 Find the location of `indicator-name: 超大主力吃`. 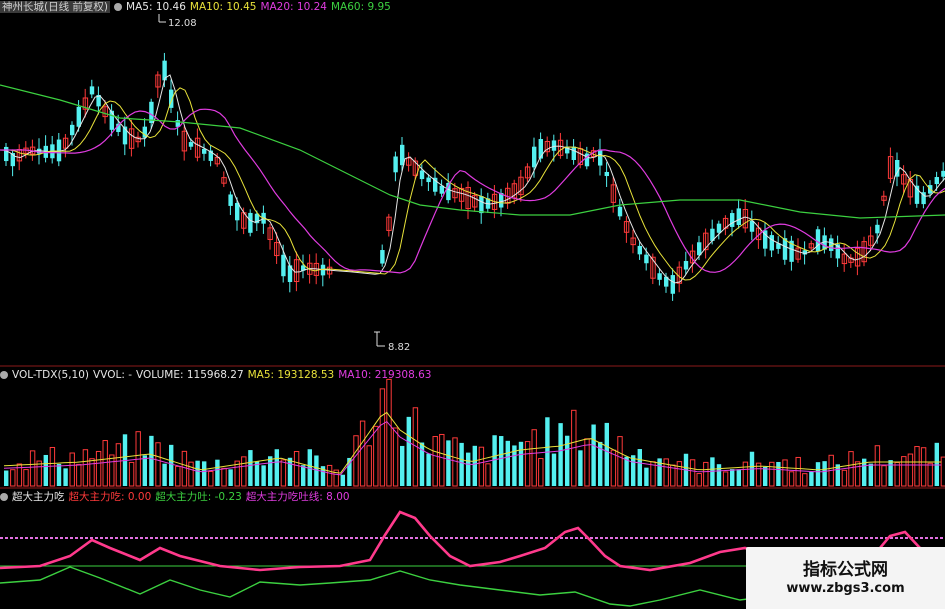

indicator-name: 超大主力吃 is located at coordinates (38, 497).